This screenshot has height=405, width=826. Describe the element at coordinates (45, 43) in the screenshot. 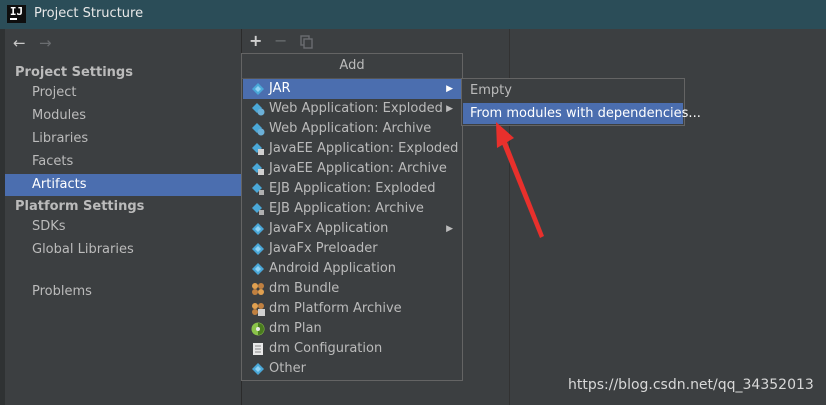

I see `forward-arrow-icon: →` at that location.